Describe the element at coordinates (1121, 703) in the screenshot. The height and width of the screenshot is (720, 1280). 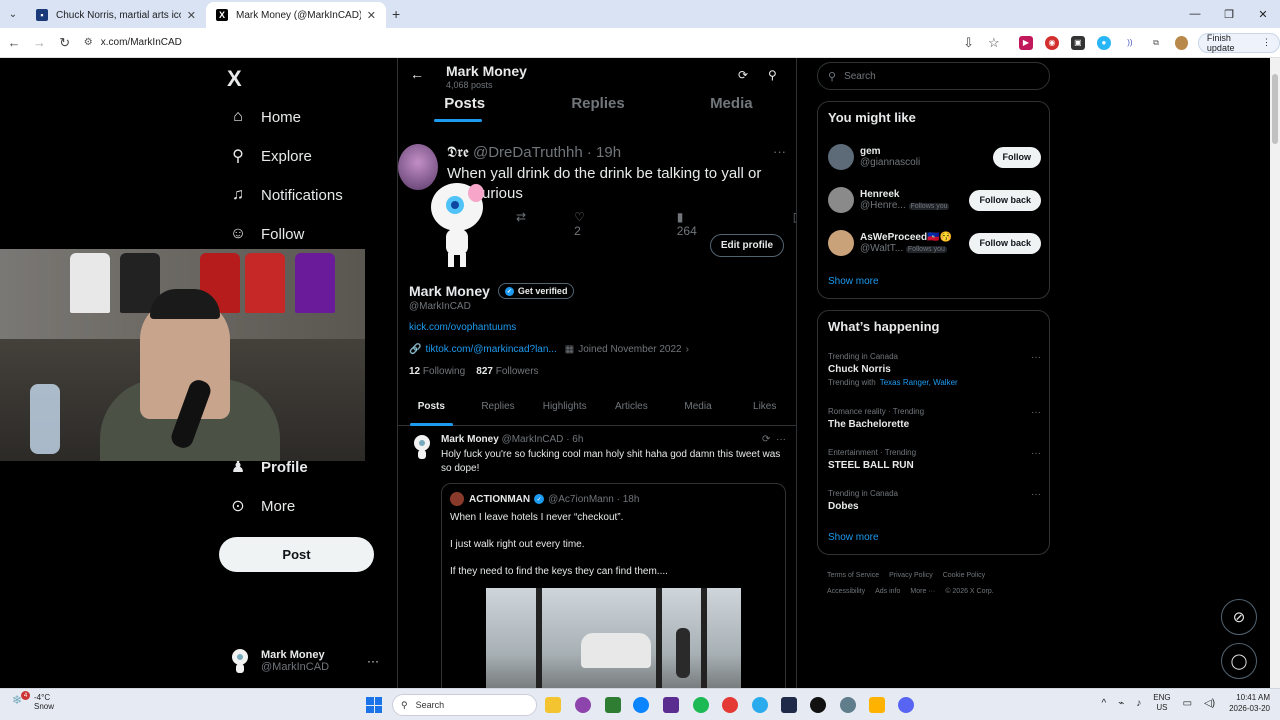
I see `network-icon: ⌁` at that location.